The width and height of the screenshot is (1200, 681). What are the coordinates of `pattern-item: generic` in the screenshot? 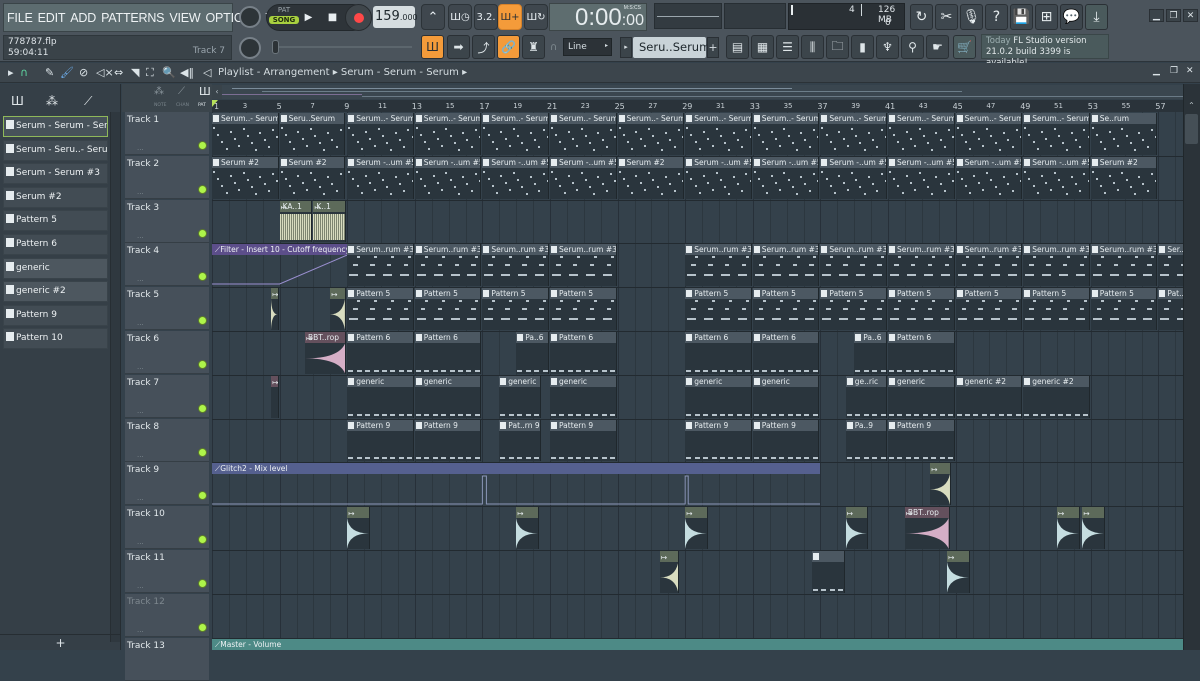 It's located at (55, 268).